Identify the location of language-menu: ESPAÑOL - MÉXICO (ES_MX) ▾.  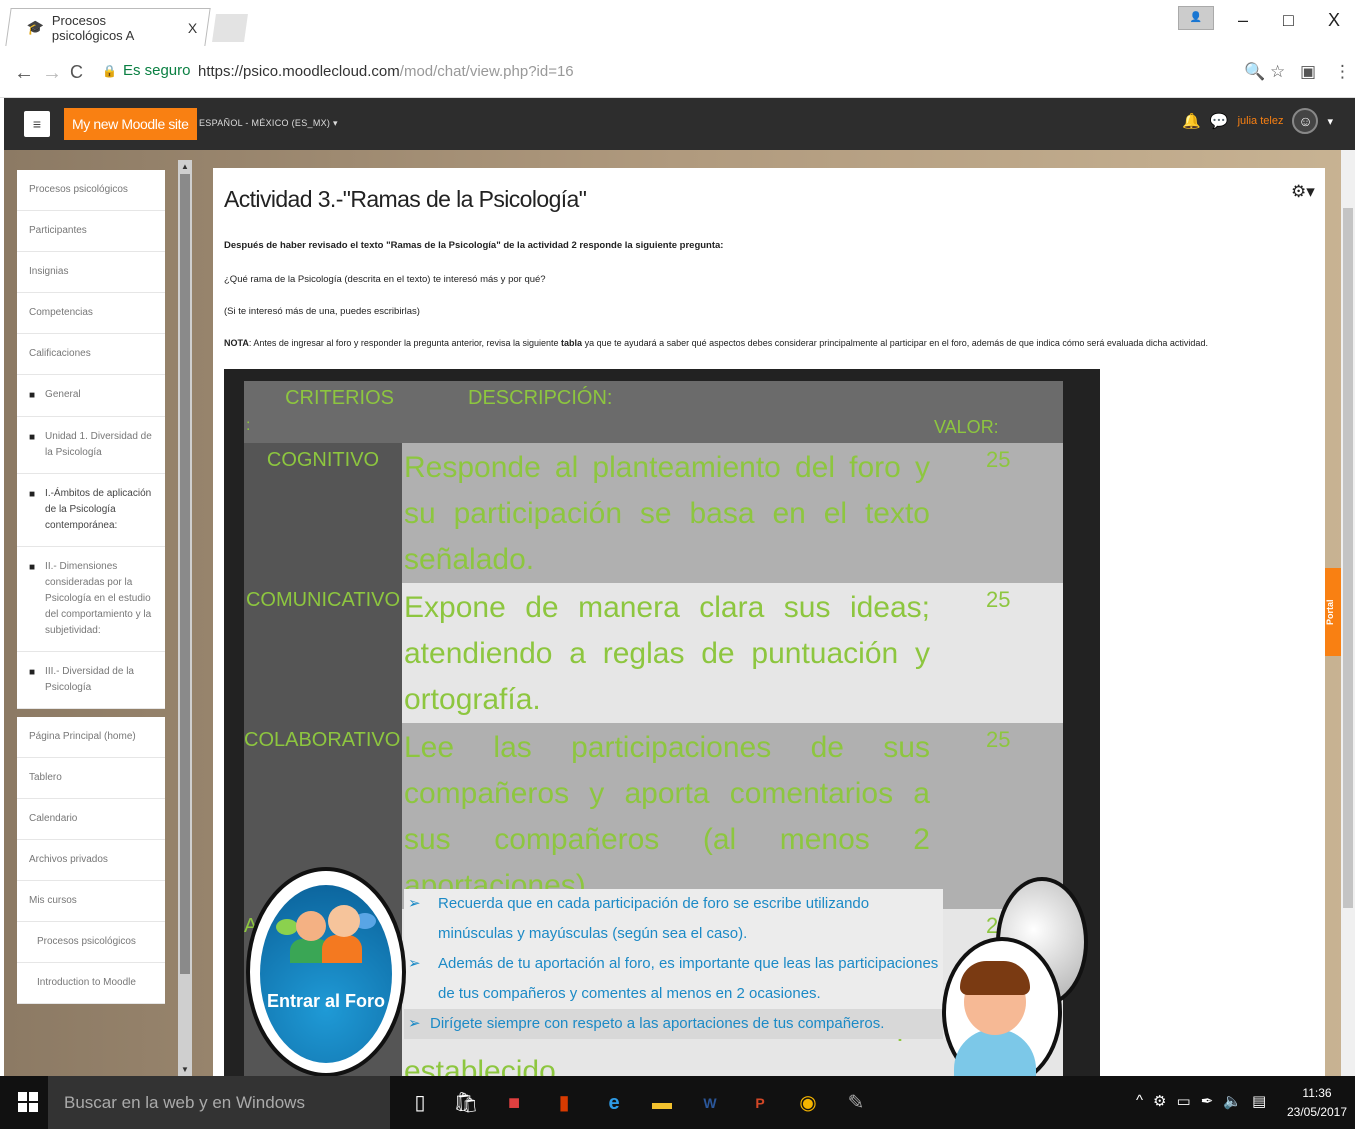
(268, 123).